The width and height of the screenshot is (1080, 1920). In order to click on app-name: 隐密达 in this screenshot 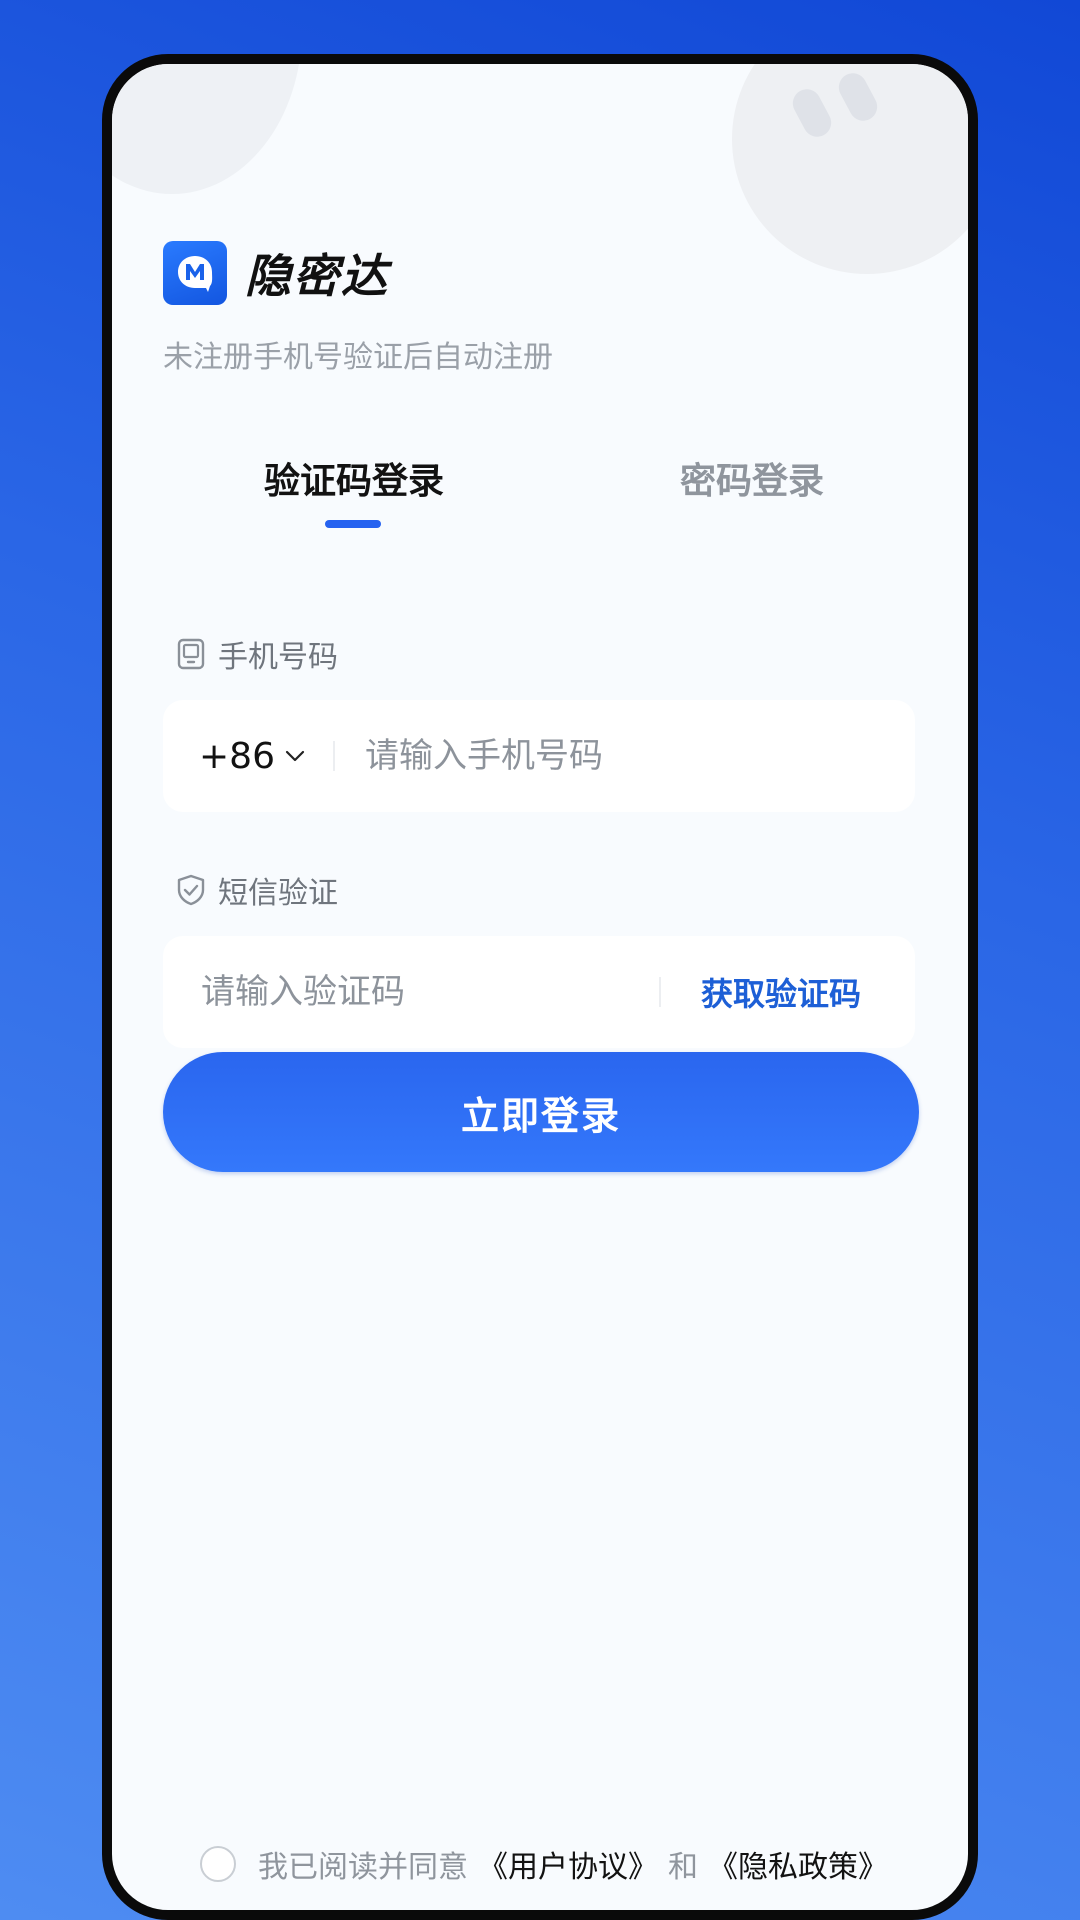, I will do `click(317, 276)`.